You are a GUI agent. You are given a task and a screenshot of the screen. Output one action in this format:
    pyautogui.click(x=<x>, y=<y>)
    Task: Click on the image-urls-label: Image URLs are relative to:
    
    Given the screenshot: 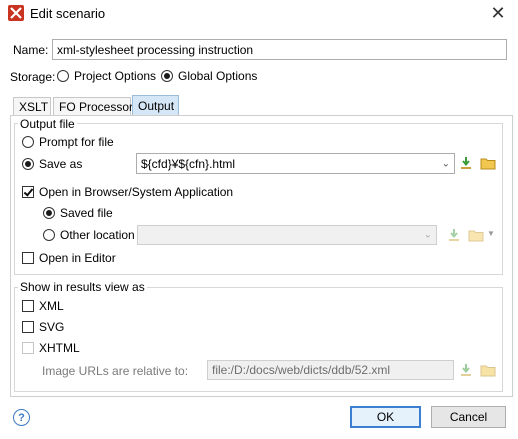 What is the action you would take?
    pyautogui.click(x=115, y=371)
    